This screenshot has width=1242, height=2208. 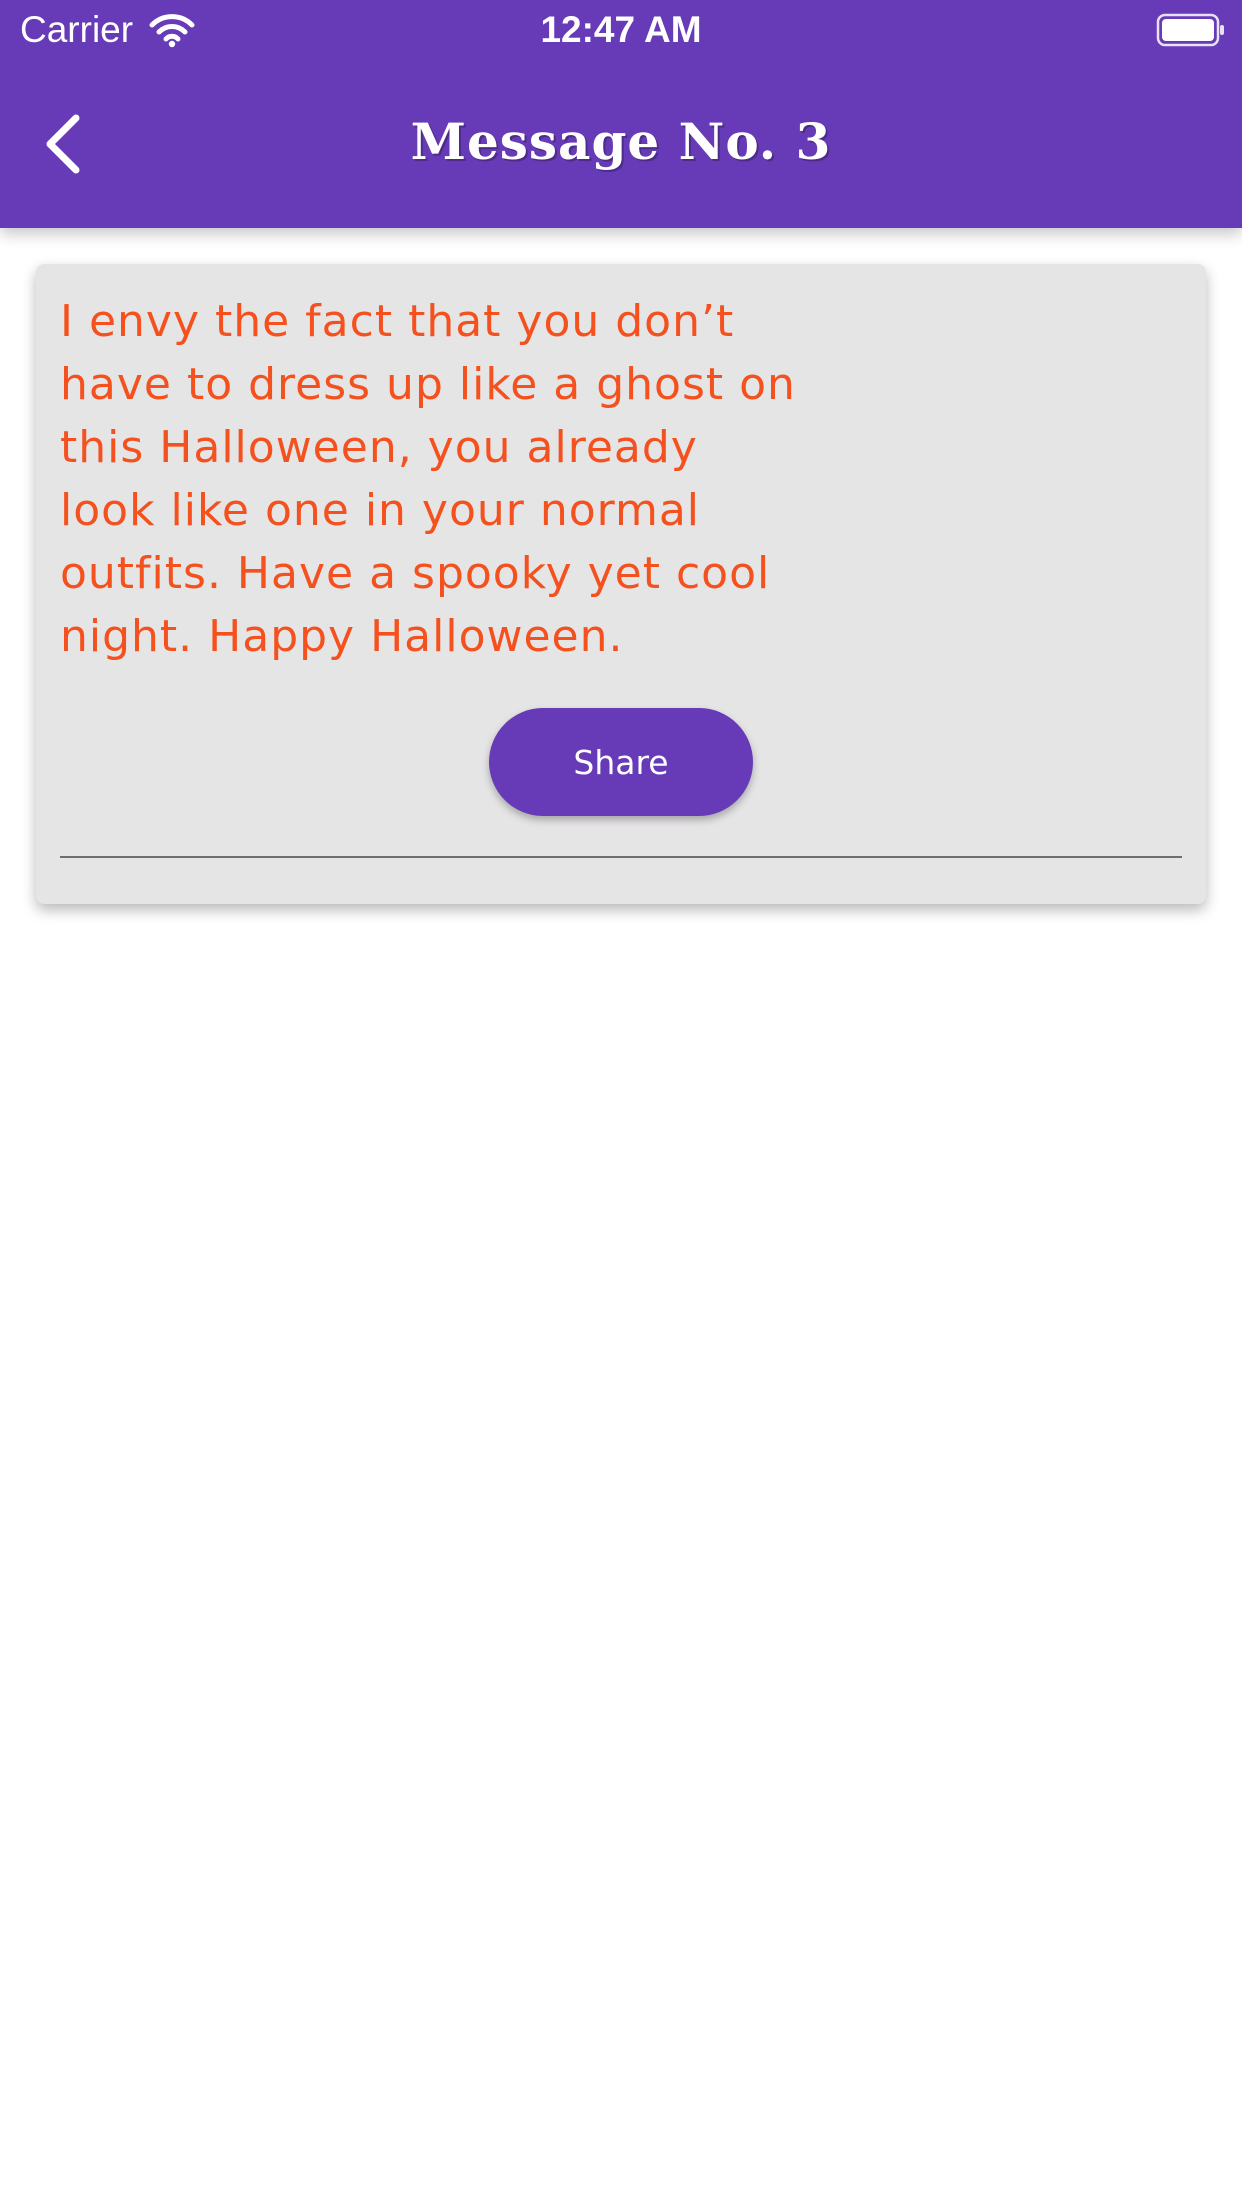 I want to click on page-title: Message No. 3, so click(x=621, y=141).